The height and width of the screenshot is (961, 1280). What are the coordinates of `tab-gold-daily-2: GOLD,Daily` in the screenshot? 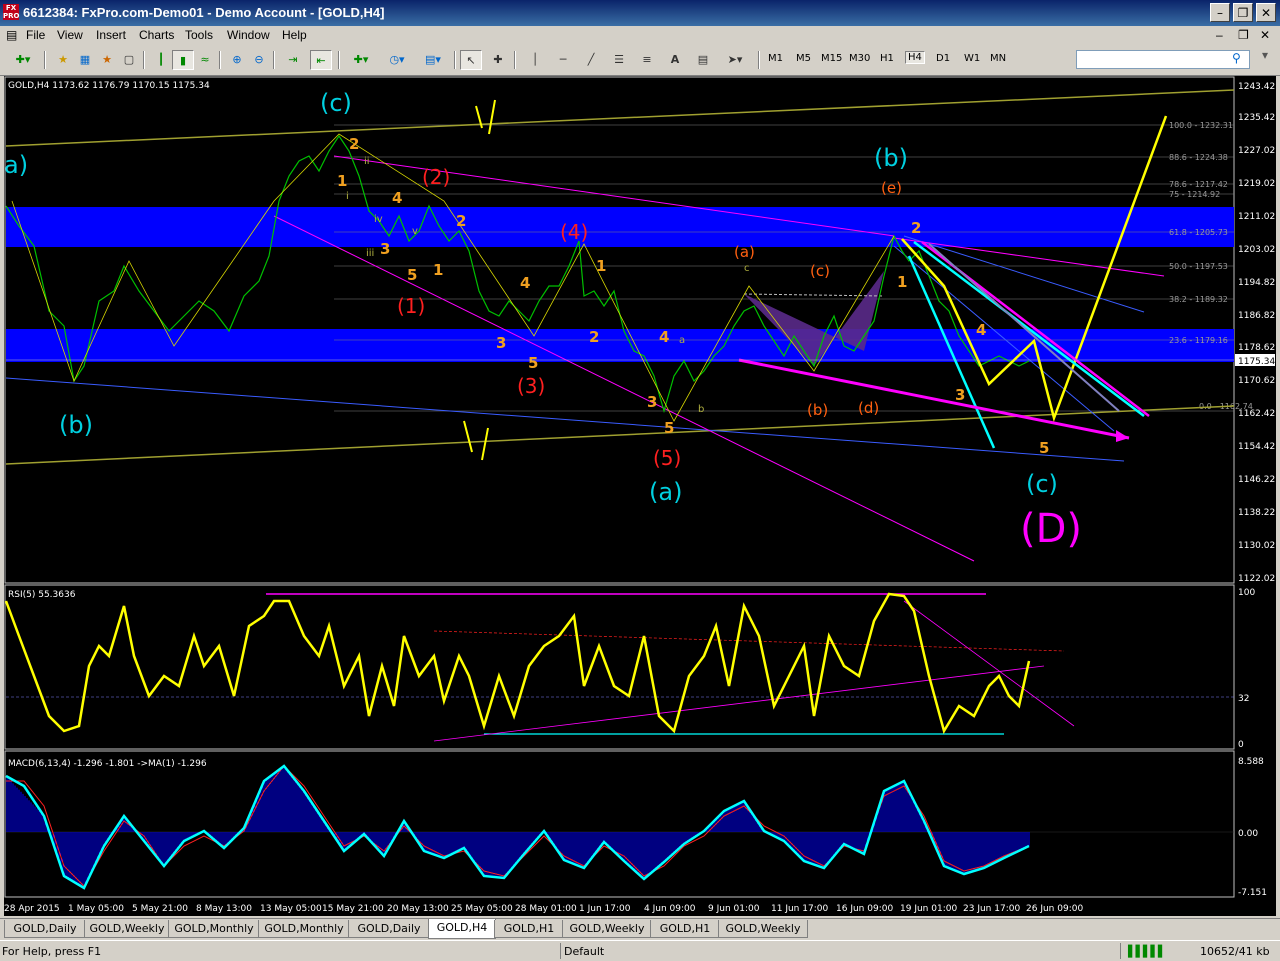 It's located at (389, 929).